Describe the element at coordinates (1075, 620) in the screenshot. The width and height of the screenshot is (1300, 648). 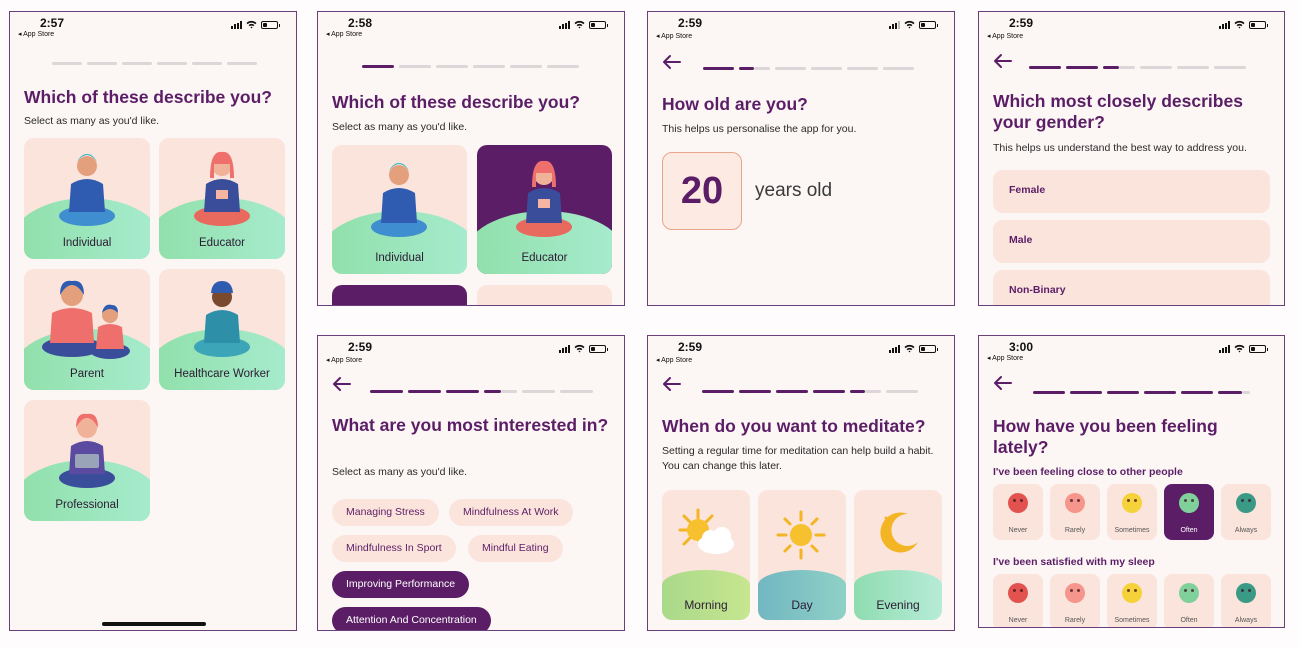
I see `mood-label: Rarely` at that location.